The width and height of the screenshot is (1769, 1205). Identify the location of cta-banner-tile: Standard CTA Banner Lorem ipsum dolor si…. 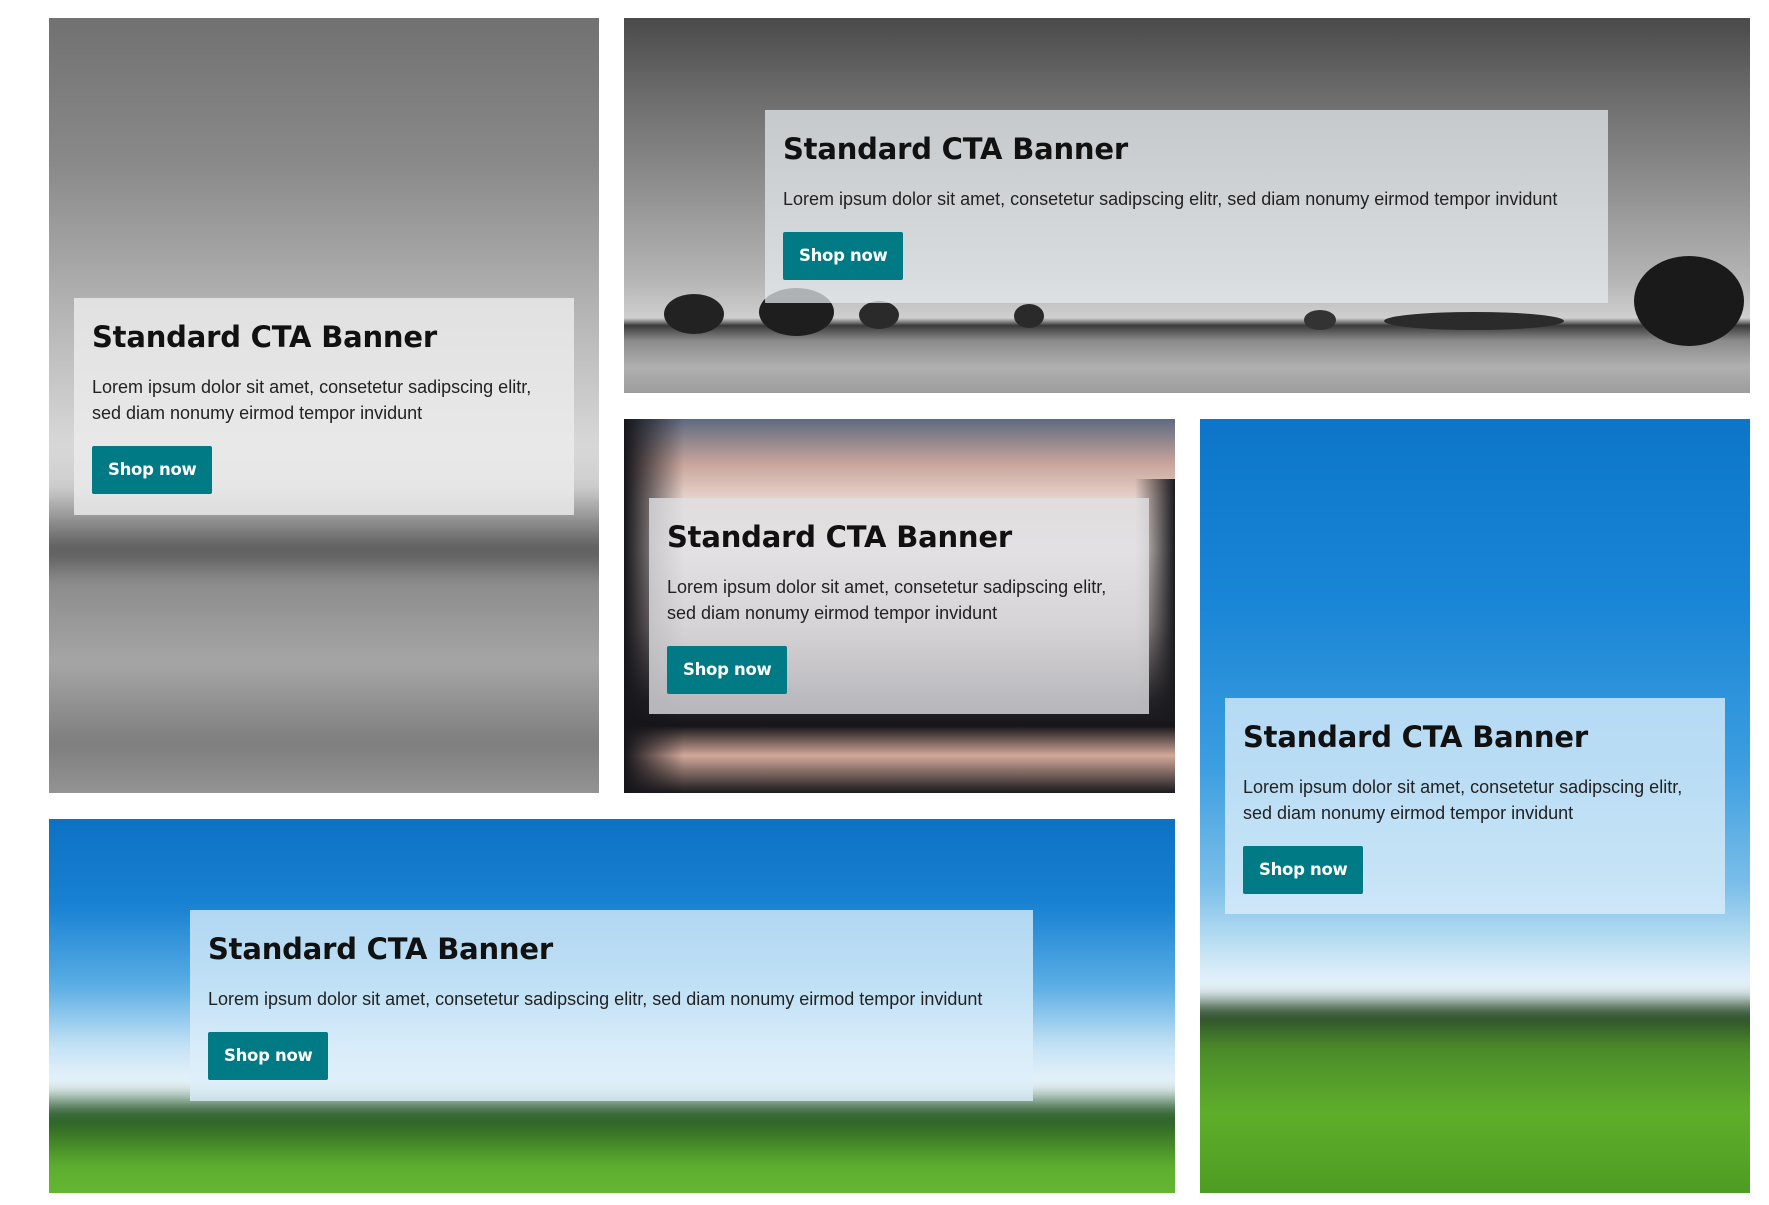
(899, 606).